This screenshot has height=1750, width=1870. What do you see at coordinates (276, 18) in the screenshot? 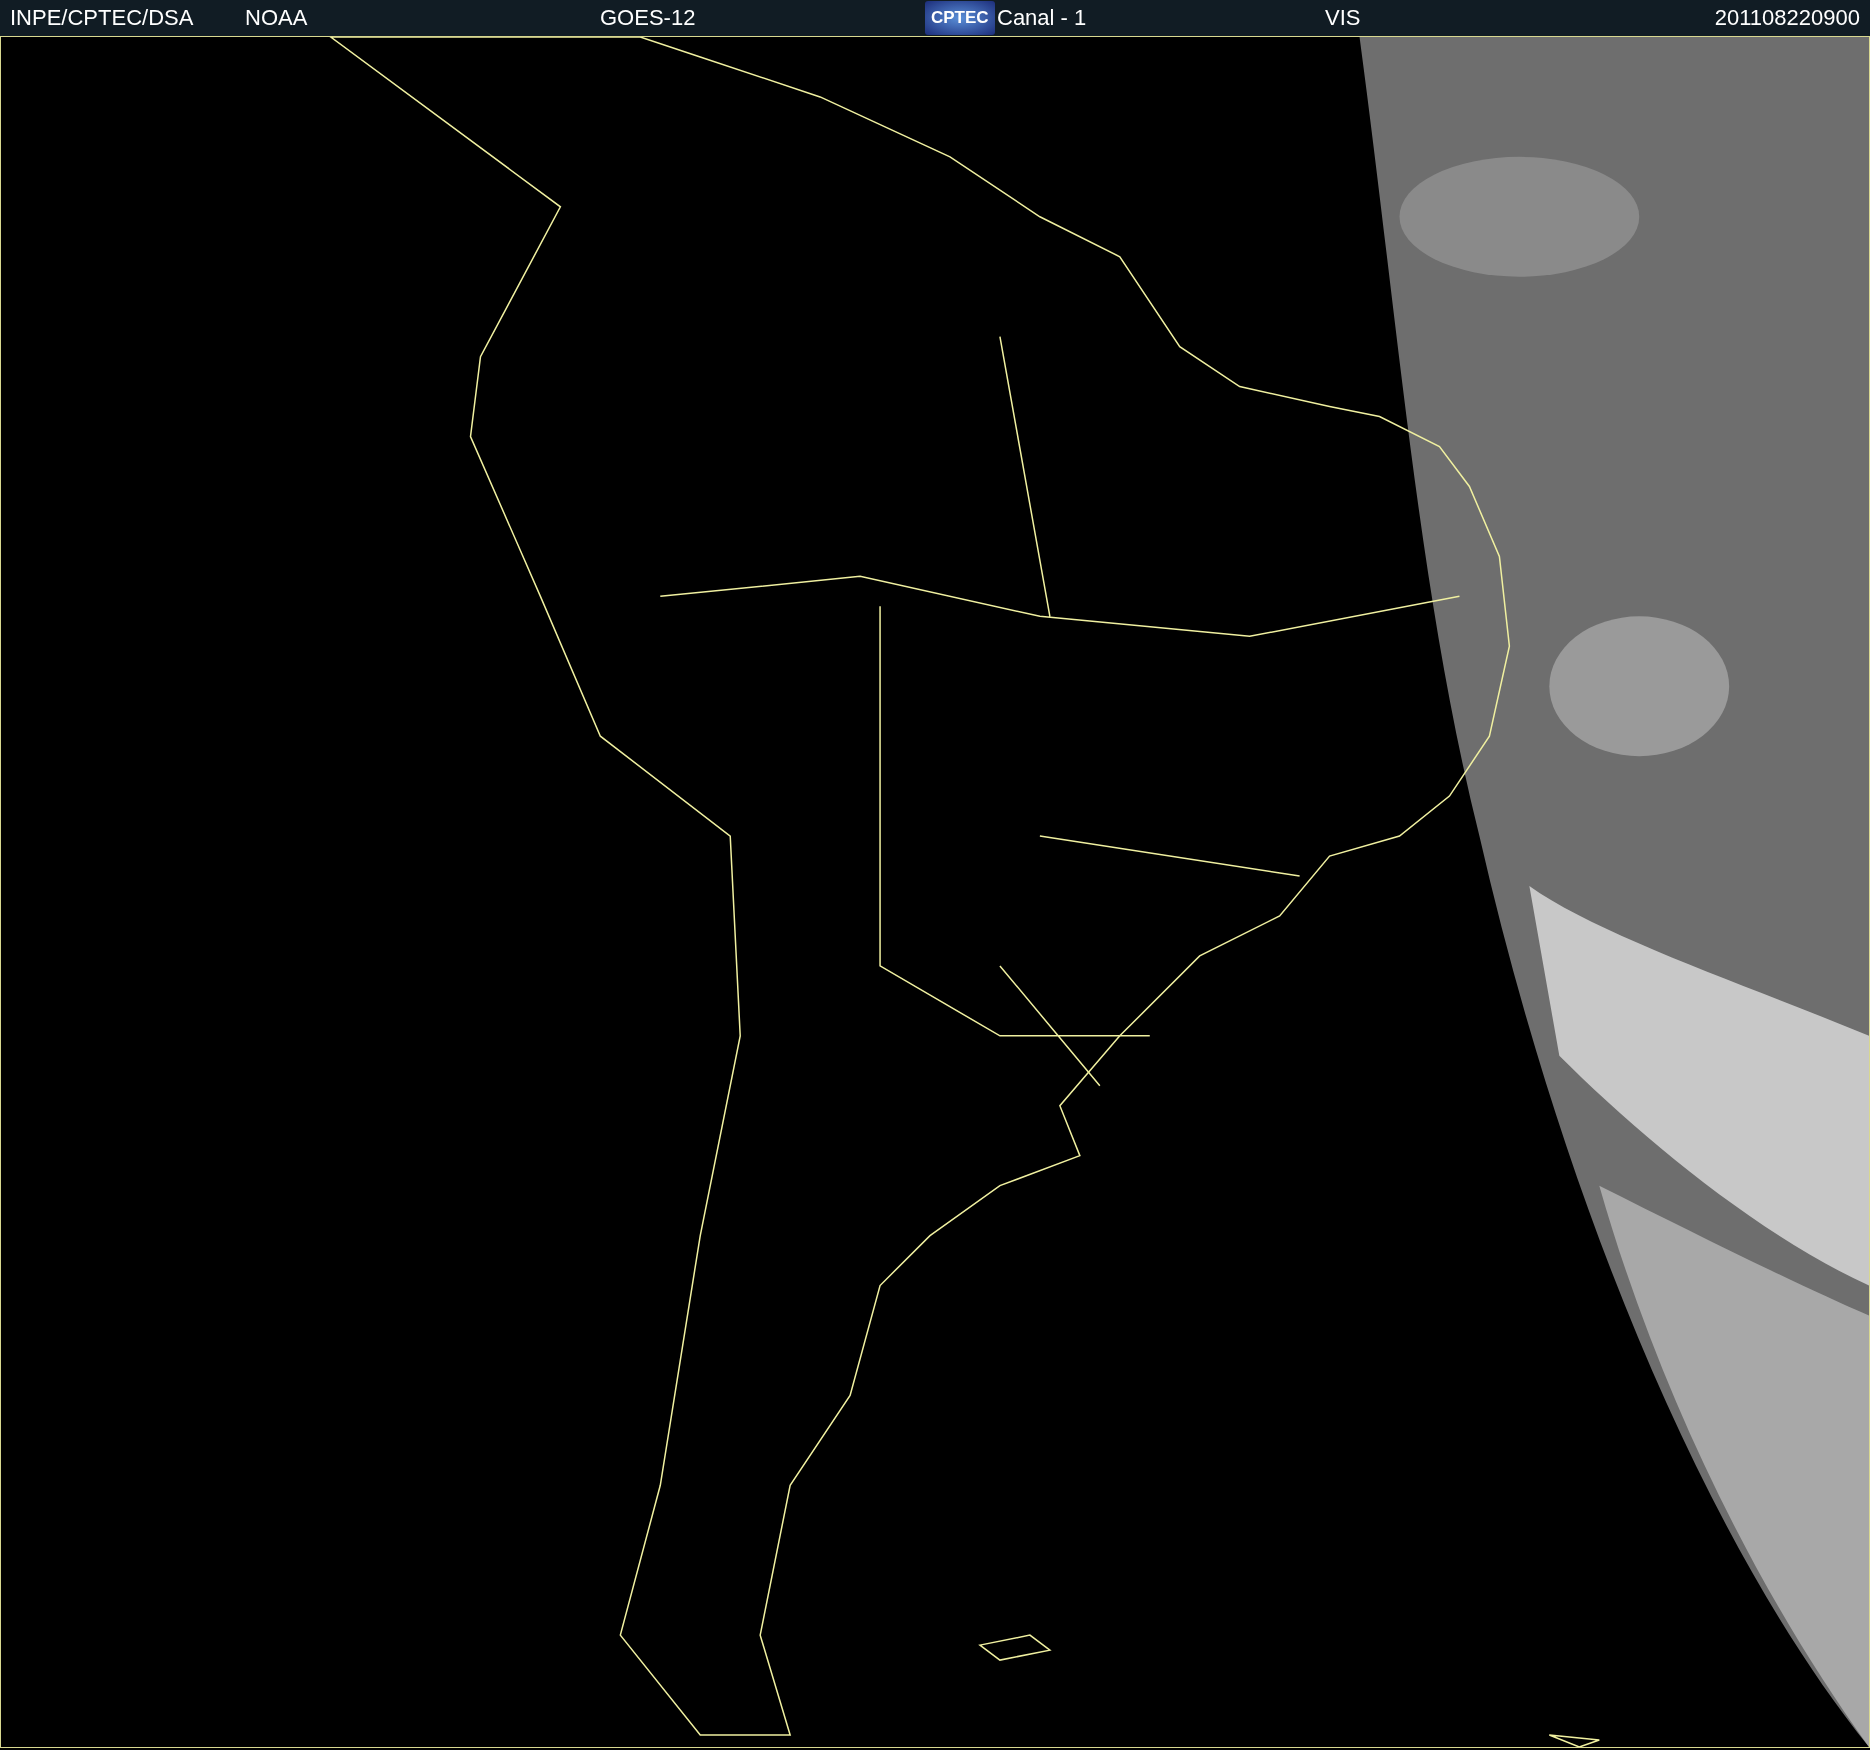
I see `agency-label: NOAA` at bounding box center [276, 18].